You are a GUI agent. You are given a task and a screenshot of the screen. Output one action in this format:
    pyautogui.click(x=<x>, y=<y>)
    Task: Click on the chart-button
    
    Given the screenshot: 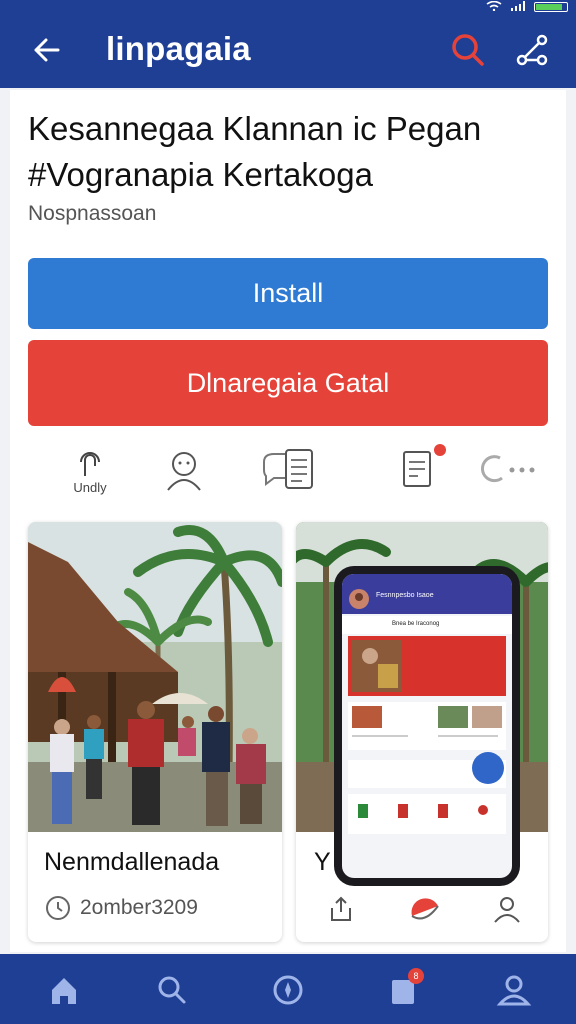 What is the action you would take?
    pyautogui.click(x=425, y=911)
    